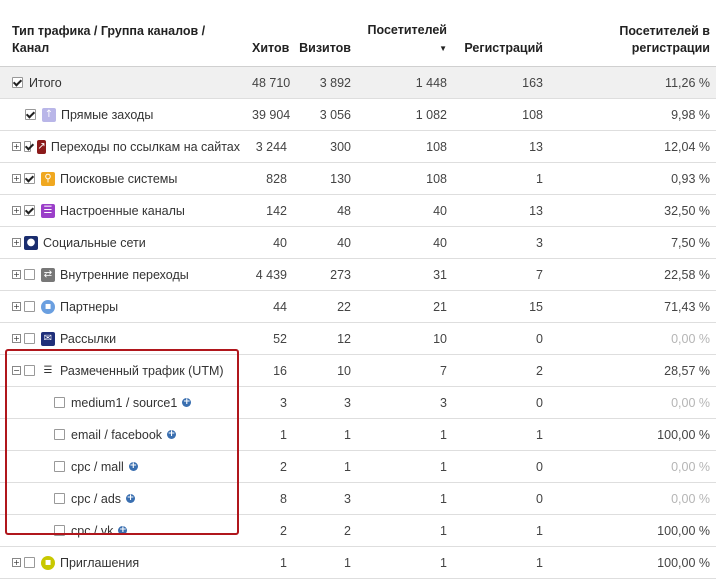  I want to click on cell-regs: 108, so click(501, 114).